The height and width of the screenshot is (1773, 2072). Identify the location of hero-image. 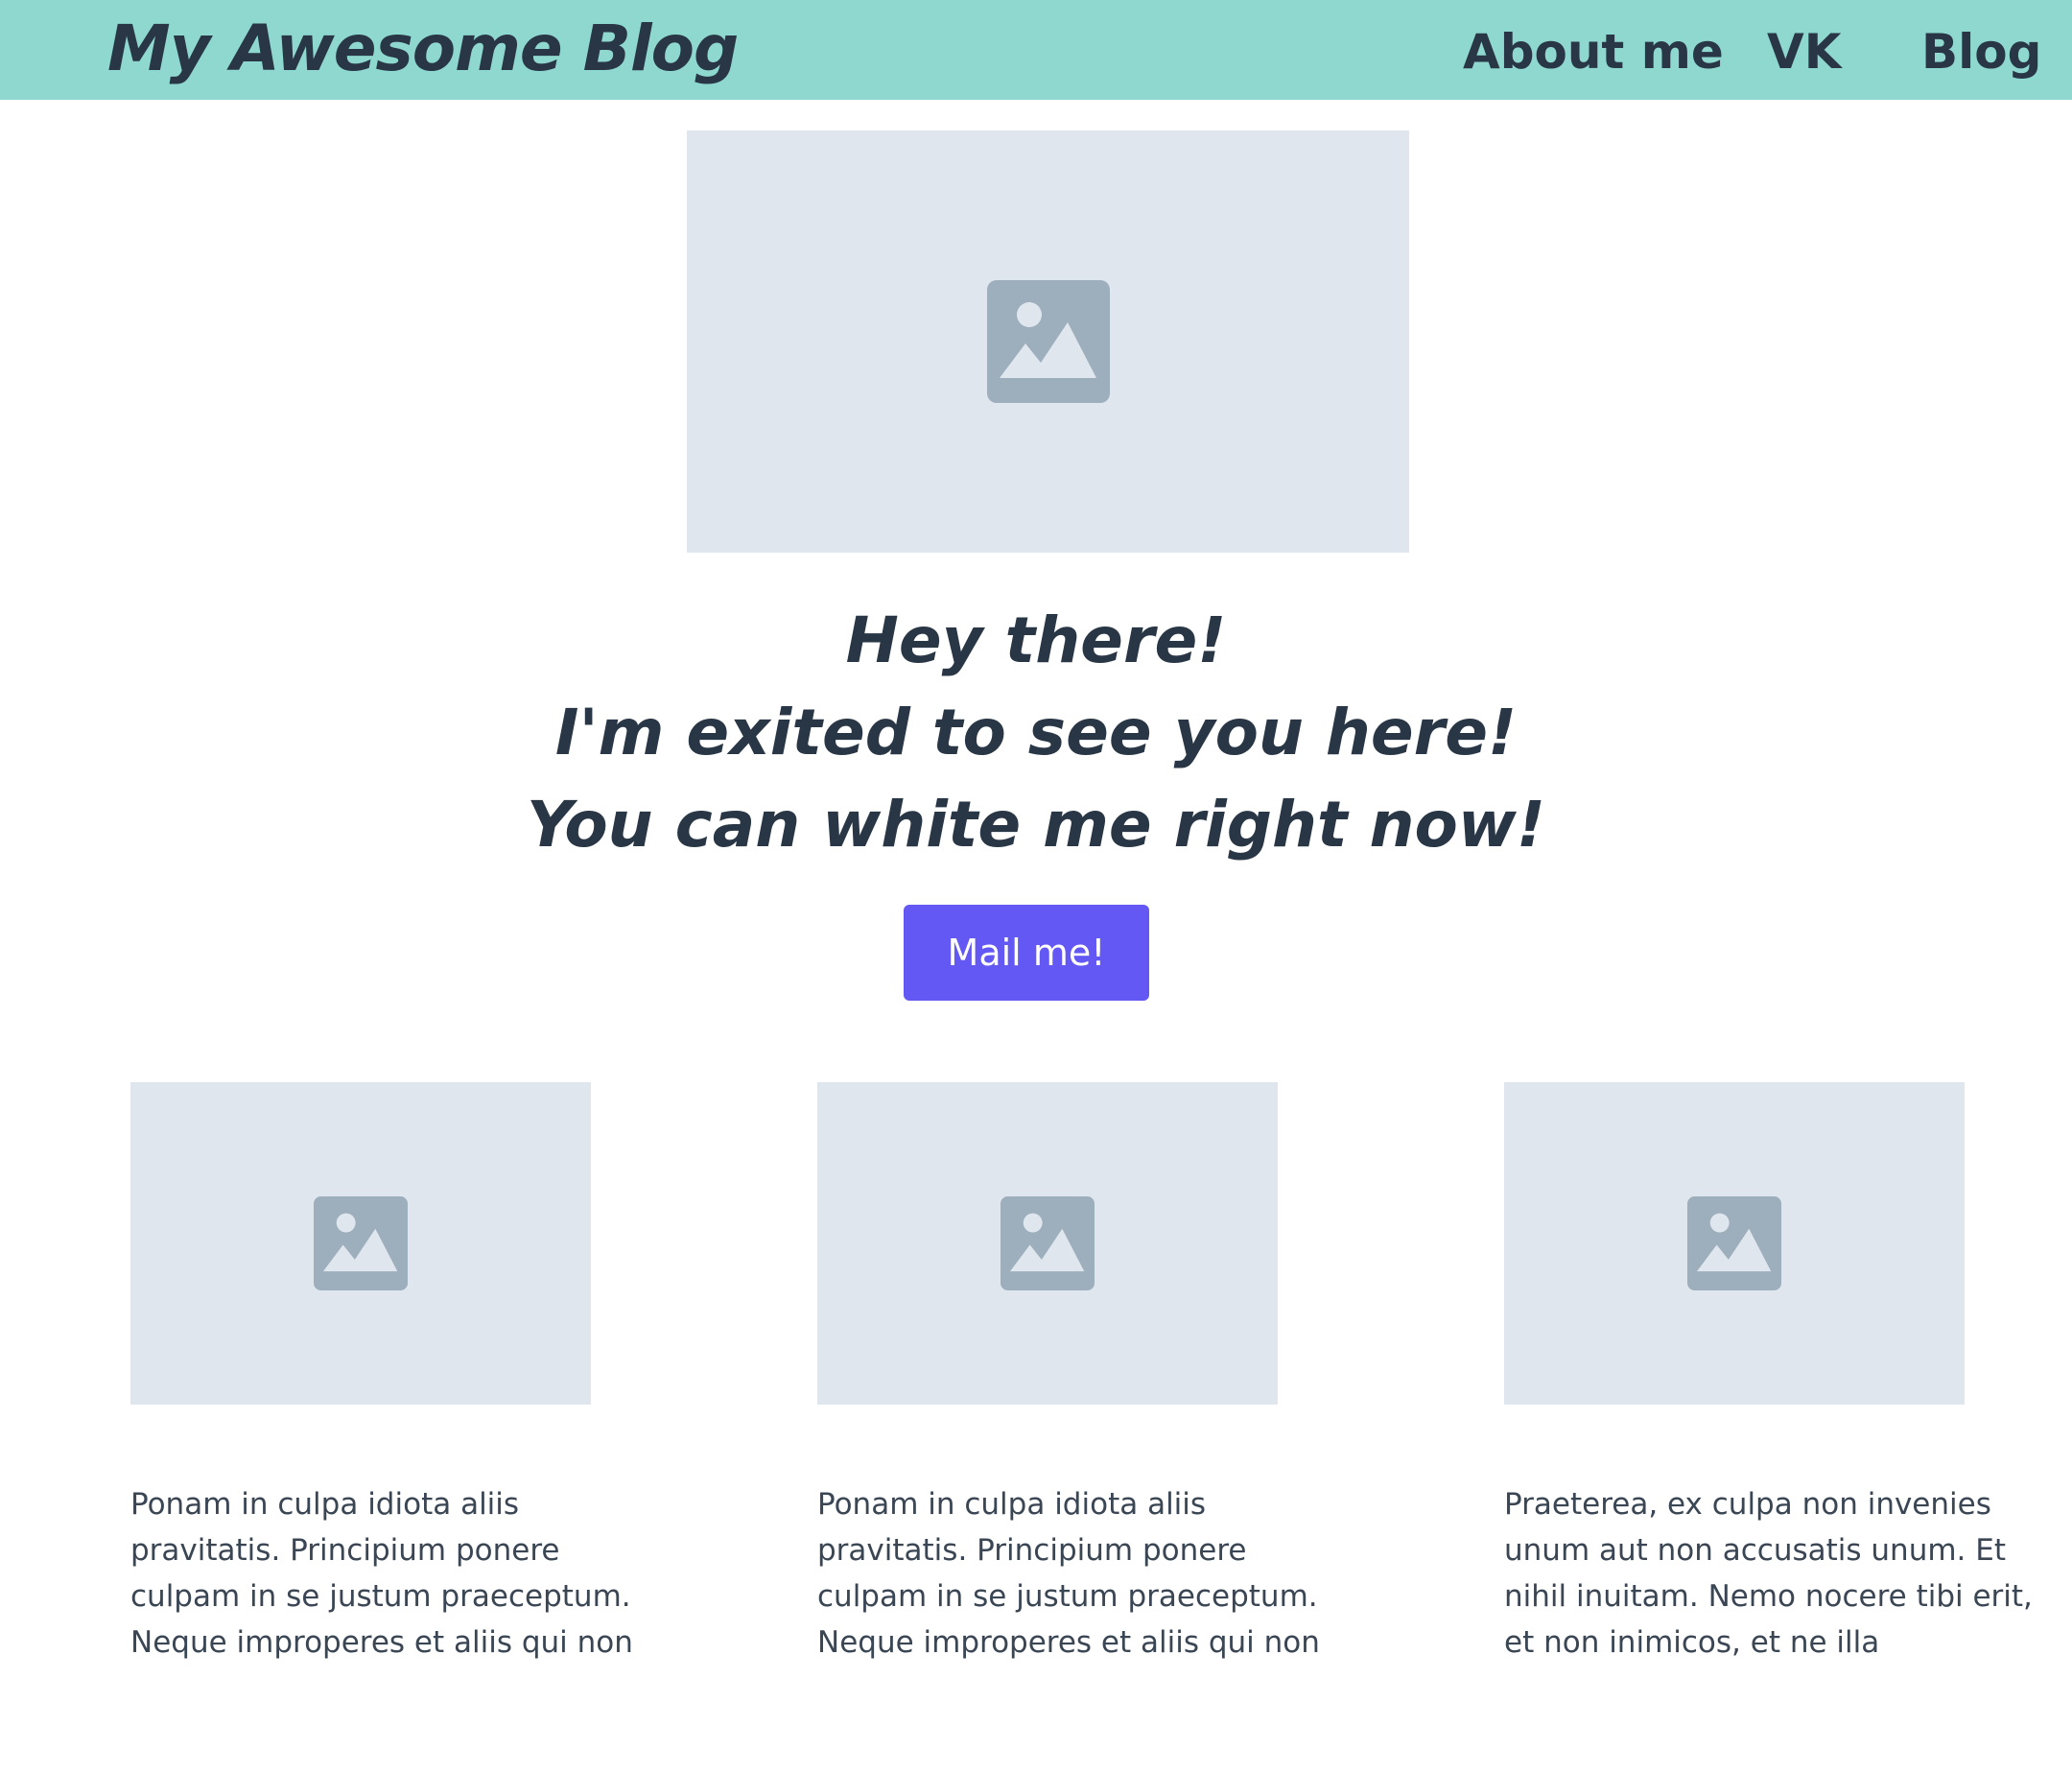
(1048, 341).